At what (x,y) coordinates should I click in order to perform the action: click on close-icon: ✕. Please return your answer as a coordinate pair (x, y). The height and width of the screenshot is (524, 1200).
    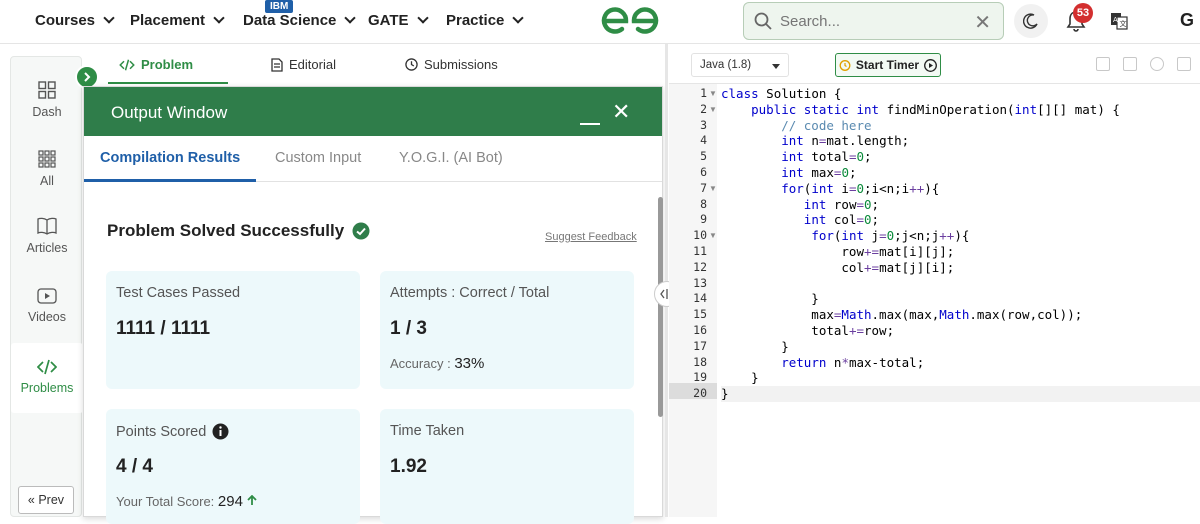
    Looking at the image, I should click on (621, 112).